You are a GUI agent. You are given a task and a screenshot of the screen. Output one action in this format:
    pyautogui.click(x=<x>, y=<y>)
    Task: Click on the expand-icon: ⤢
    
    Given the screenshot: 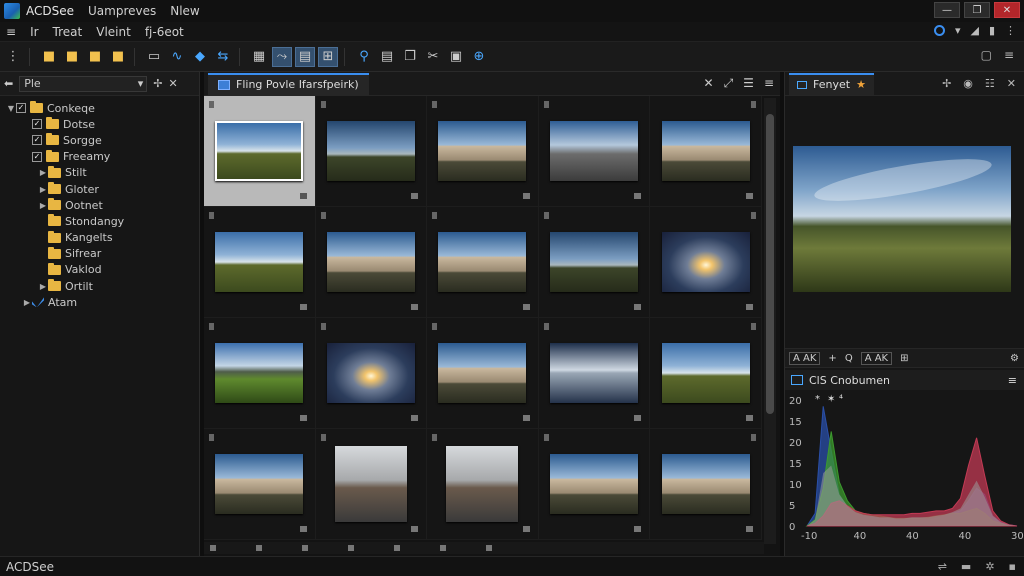 What is the action you would take?
    pyautogui.click(x=729, y=83)
    